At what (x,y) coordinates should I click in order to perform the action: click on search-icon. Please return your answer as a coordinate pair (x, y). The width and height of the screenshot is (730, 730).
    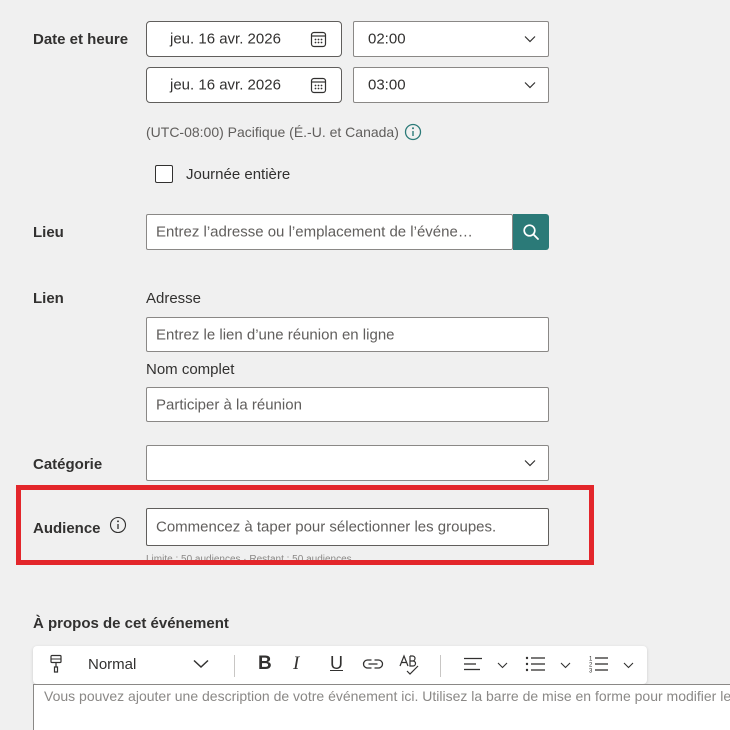
    Looking at the image, I should click on (531, 232).